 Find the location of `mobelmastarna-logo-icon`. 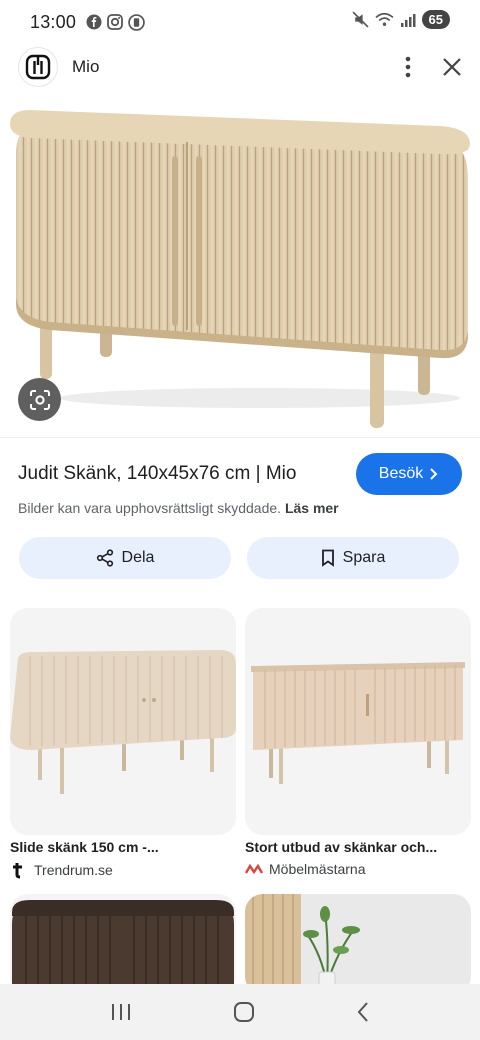

mobelmastarna-logo-icon is located at coordinates (254, 869).